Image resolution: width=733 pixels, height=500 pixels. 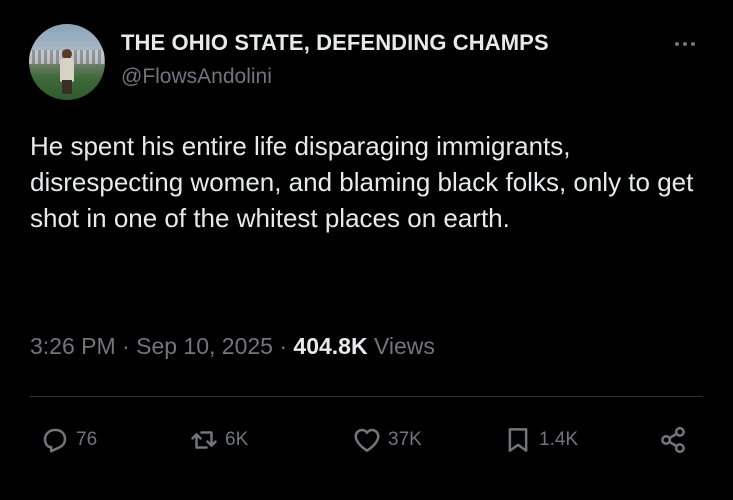 What do you see at coordinates (55, 440) in the screenshot?
I see `reply-icon` at bounding box center [55, 440].